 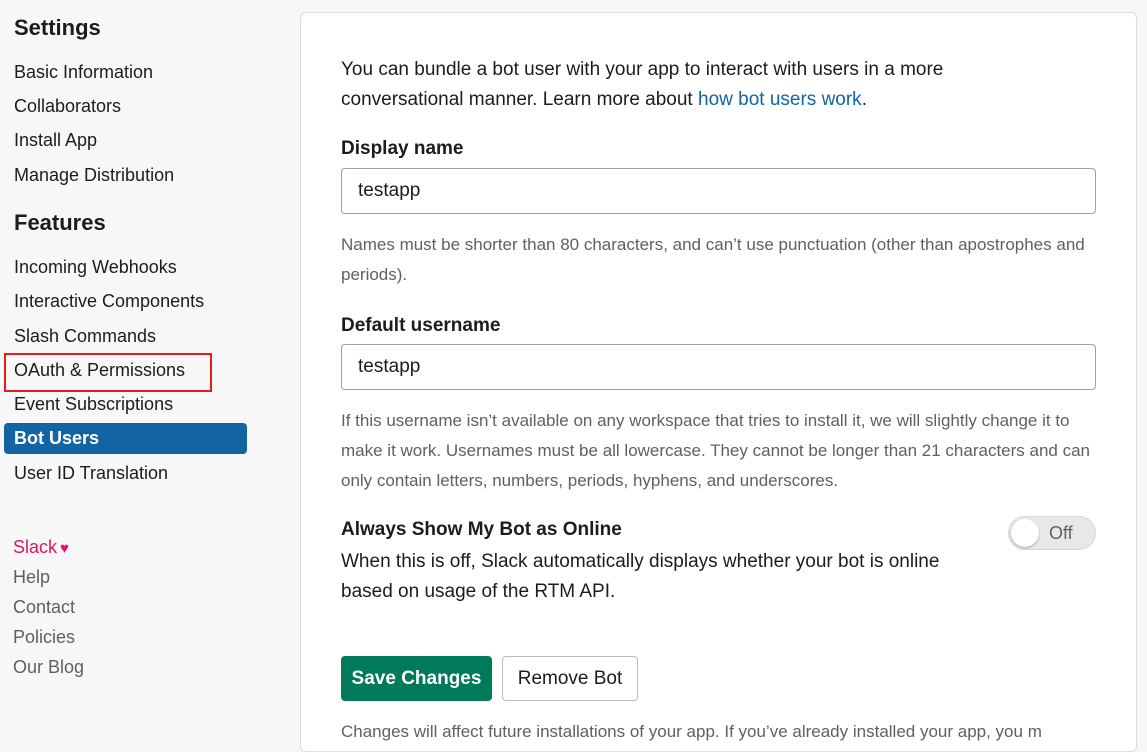 I want to click on display-name-input, so click(x=718, y=191).